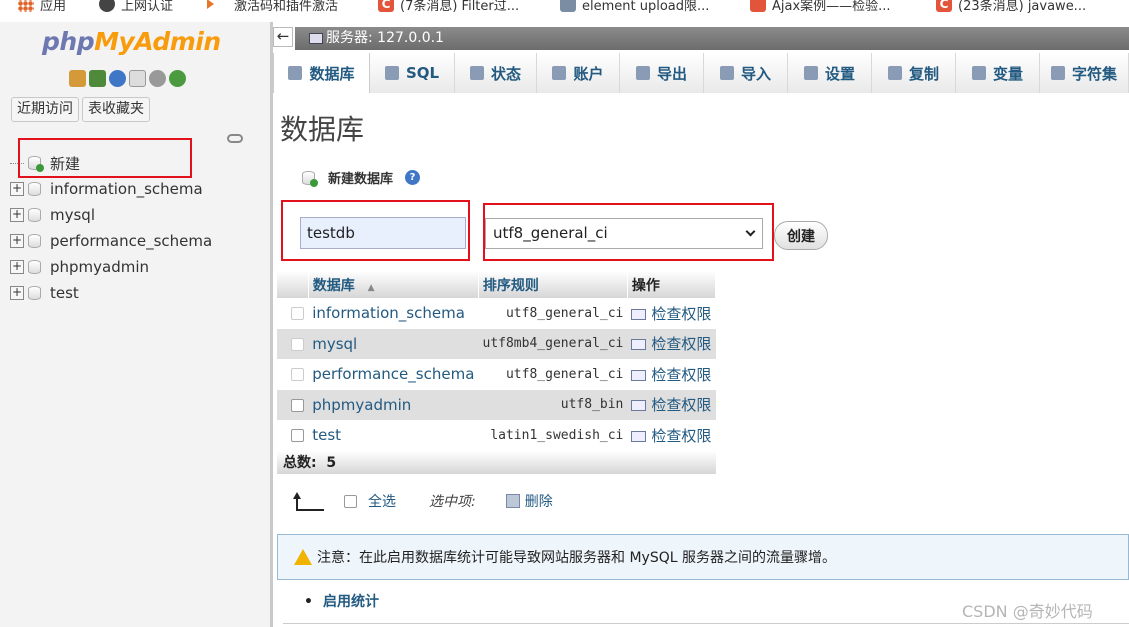 The width and height of the screenshot is (1129, 627). Describe the element at coordinates (553, 284) in the screenshot. I see `column-header-collation: 排序规则` at that location.